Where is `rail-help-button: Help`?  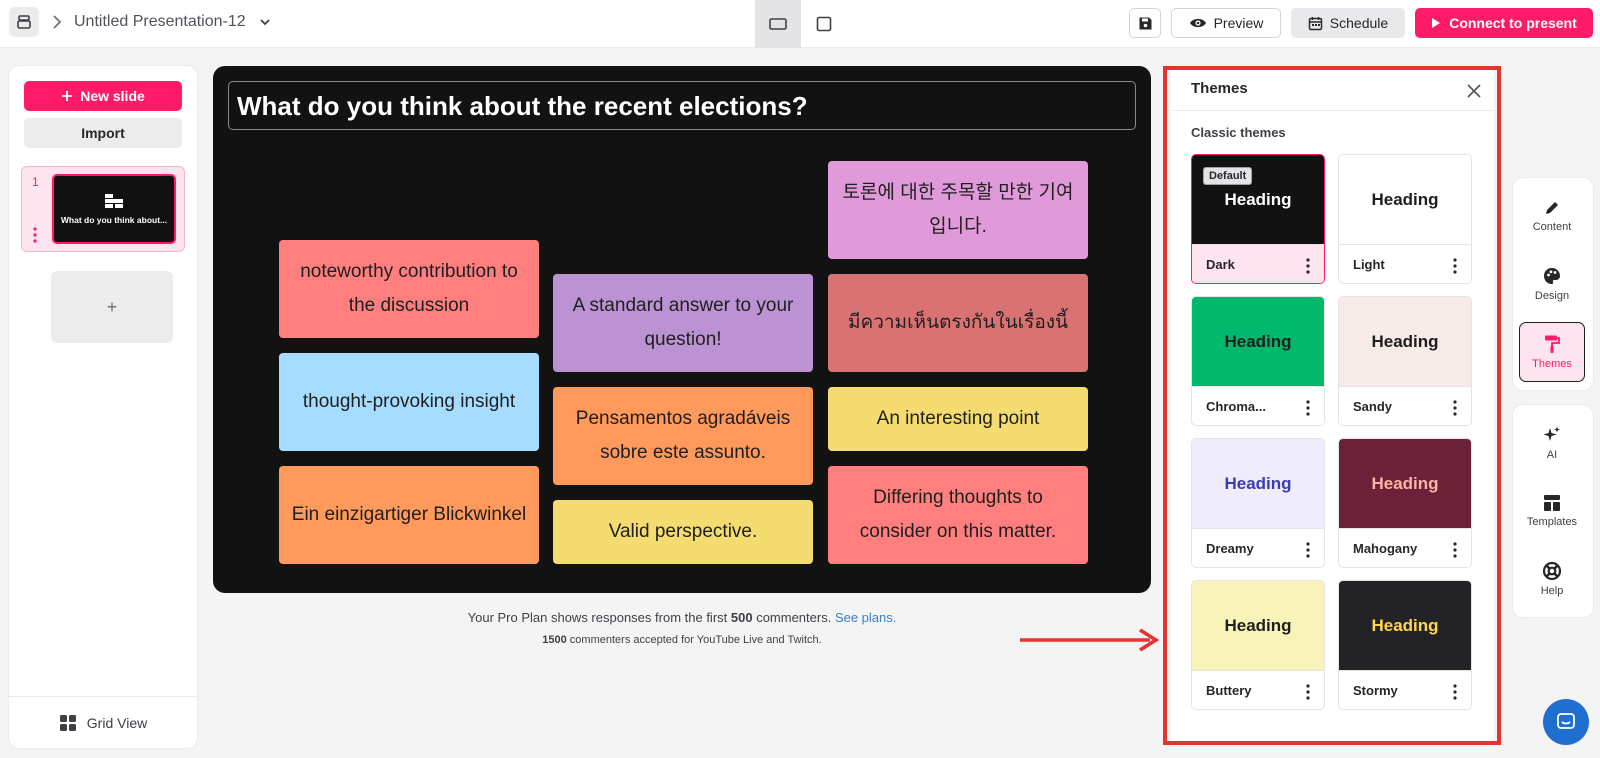
rail-help-button: Help is located at coordinates (1552, 579).